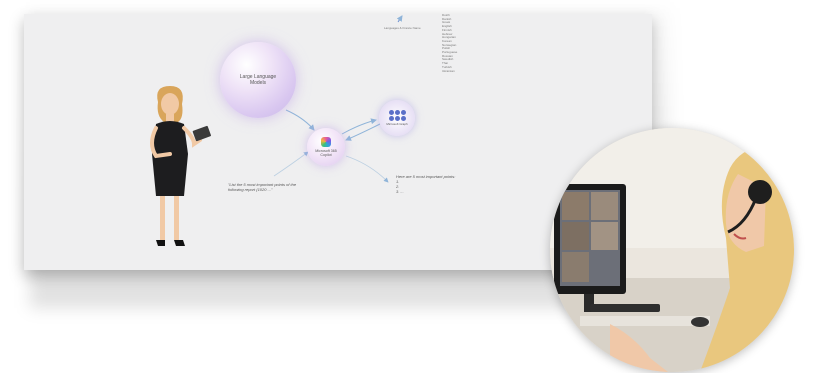 This screenshot has width=821, height=373. I want to click on keyboard, so click(625, 308).